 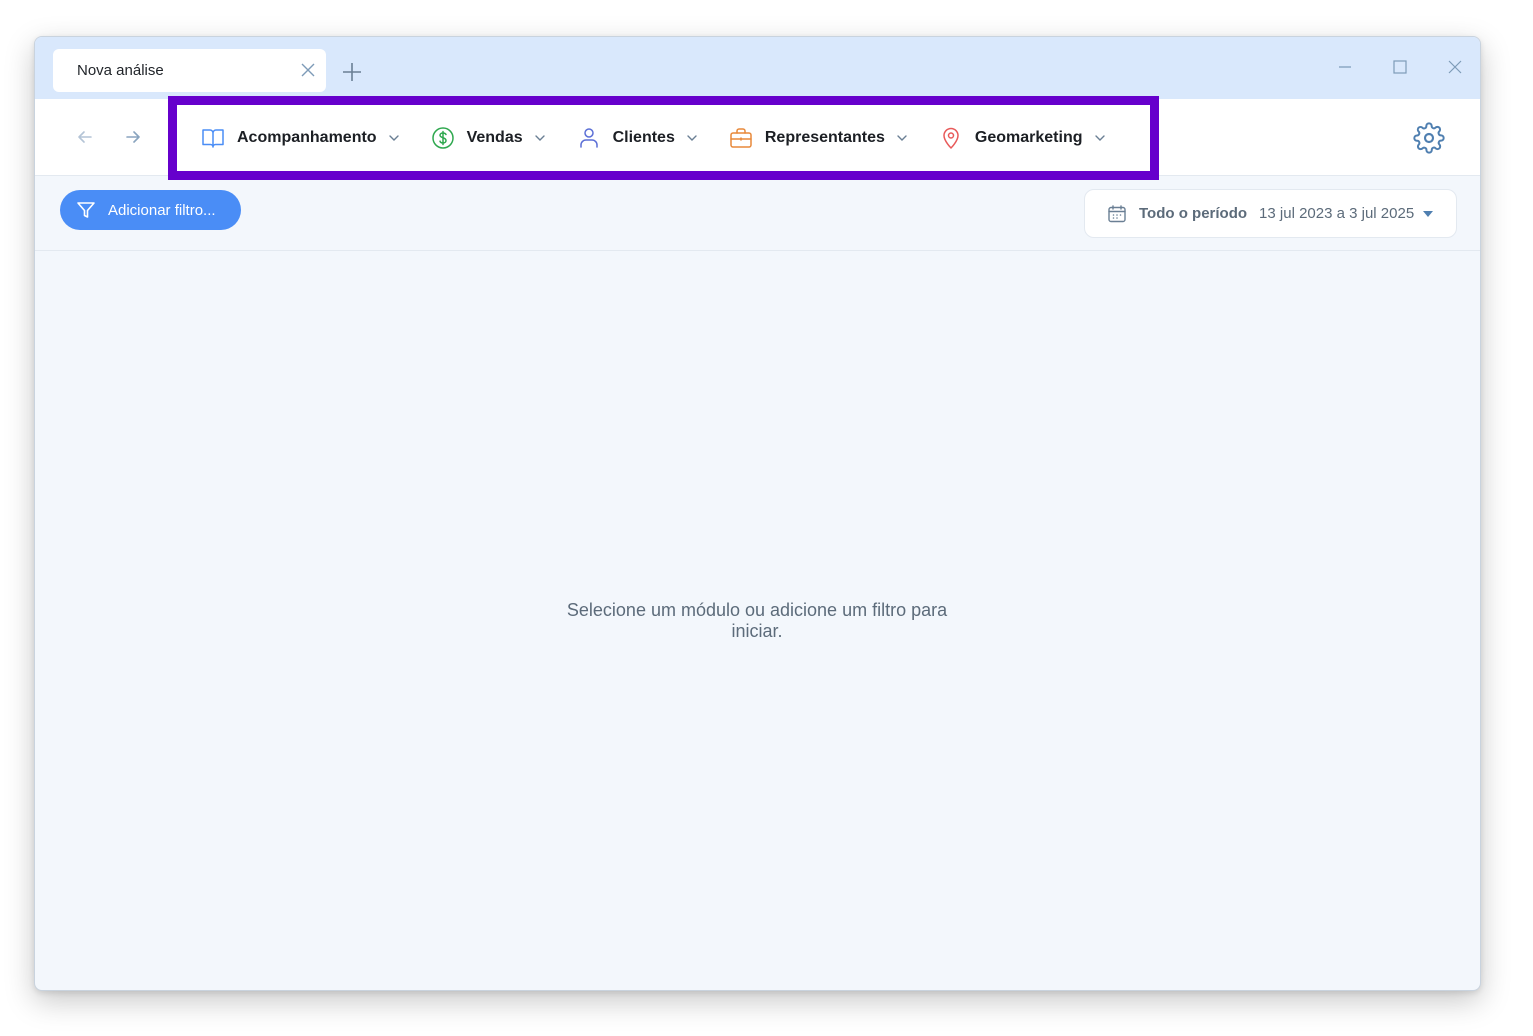 I want to click on plus-icon, so click(x=352, y=72).